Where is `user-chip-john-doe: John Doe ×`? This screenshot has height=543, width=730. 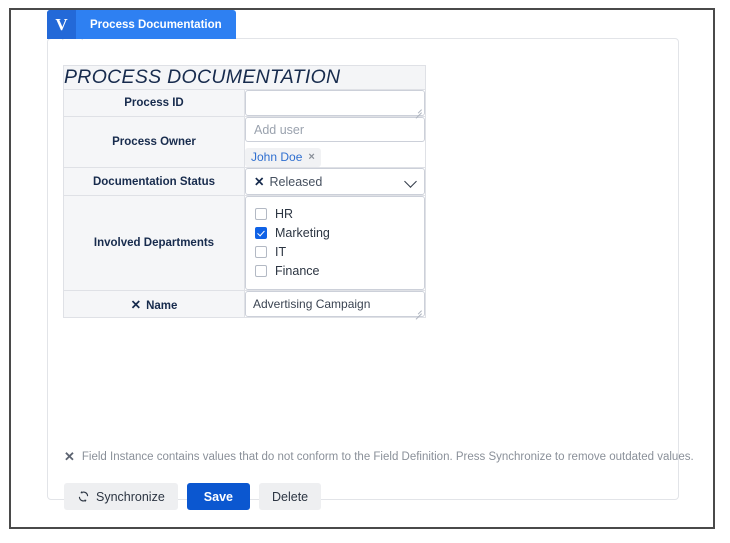 user-chip-john-doe: John Doe × is located at coordinates (283, 157).